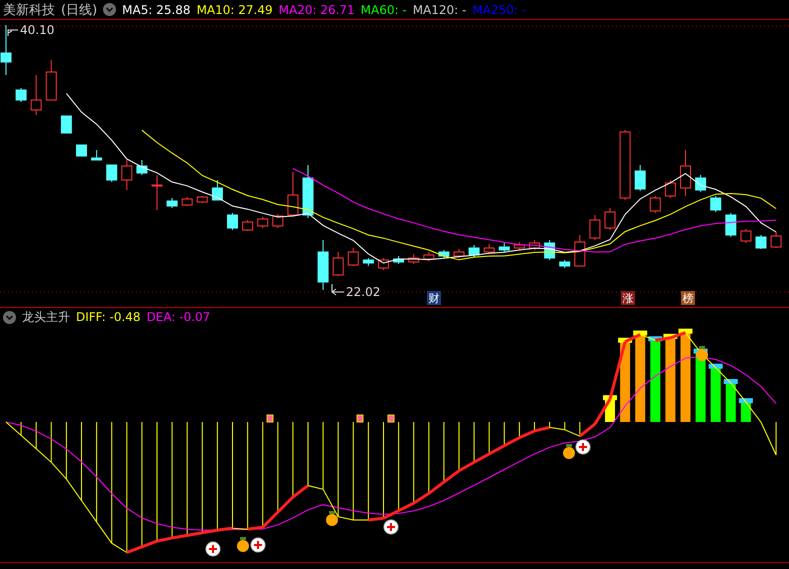  What do you see at coordinates (499, 9) in the screenshot?
I see `ma-legend-value: MA250: -` at bounding box center [499, 9].